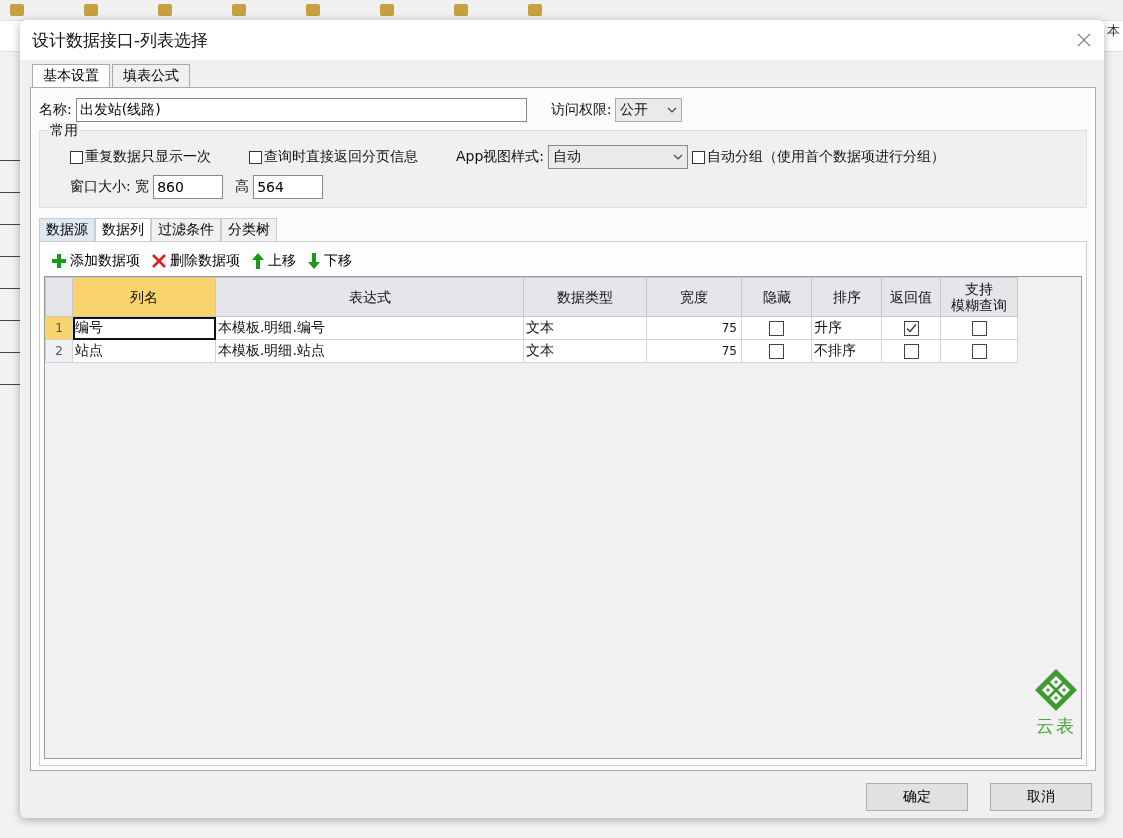  I want to click on dialog-button: 取消, so click(1041, 797).